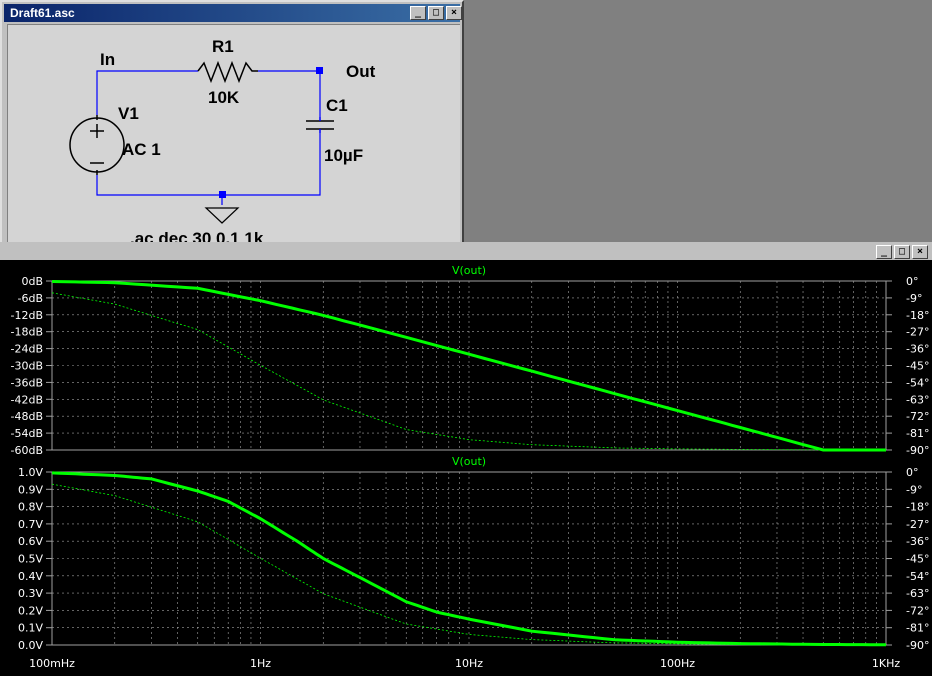 The image size is (932, 676). What do you see at coordinates (343, 155) in the screenshot?
I see `capacitor-value-label: 10µF` at bounding box center [343, 155].